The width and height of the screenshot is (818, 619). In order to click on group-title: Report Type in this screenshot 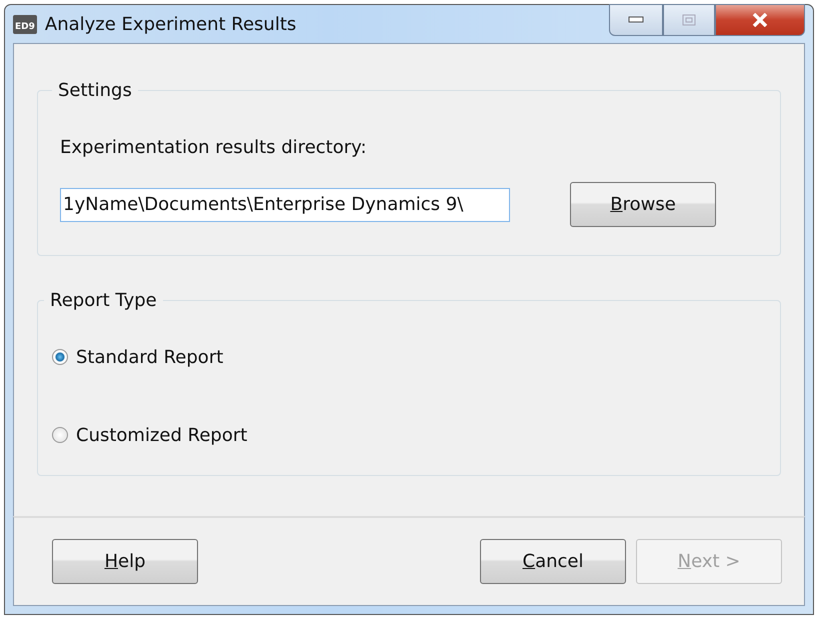, I will do `click(103, 300)`.